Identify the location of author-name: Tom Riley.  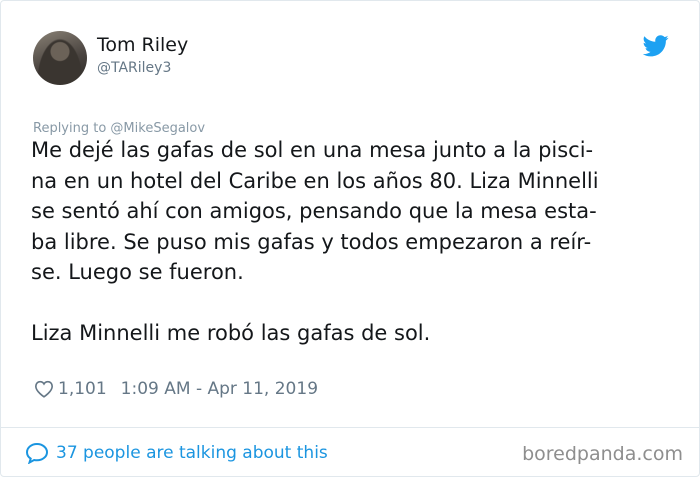
(142, 45).